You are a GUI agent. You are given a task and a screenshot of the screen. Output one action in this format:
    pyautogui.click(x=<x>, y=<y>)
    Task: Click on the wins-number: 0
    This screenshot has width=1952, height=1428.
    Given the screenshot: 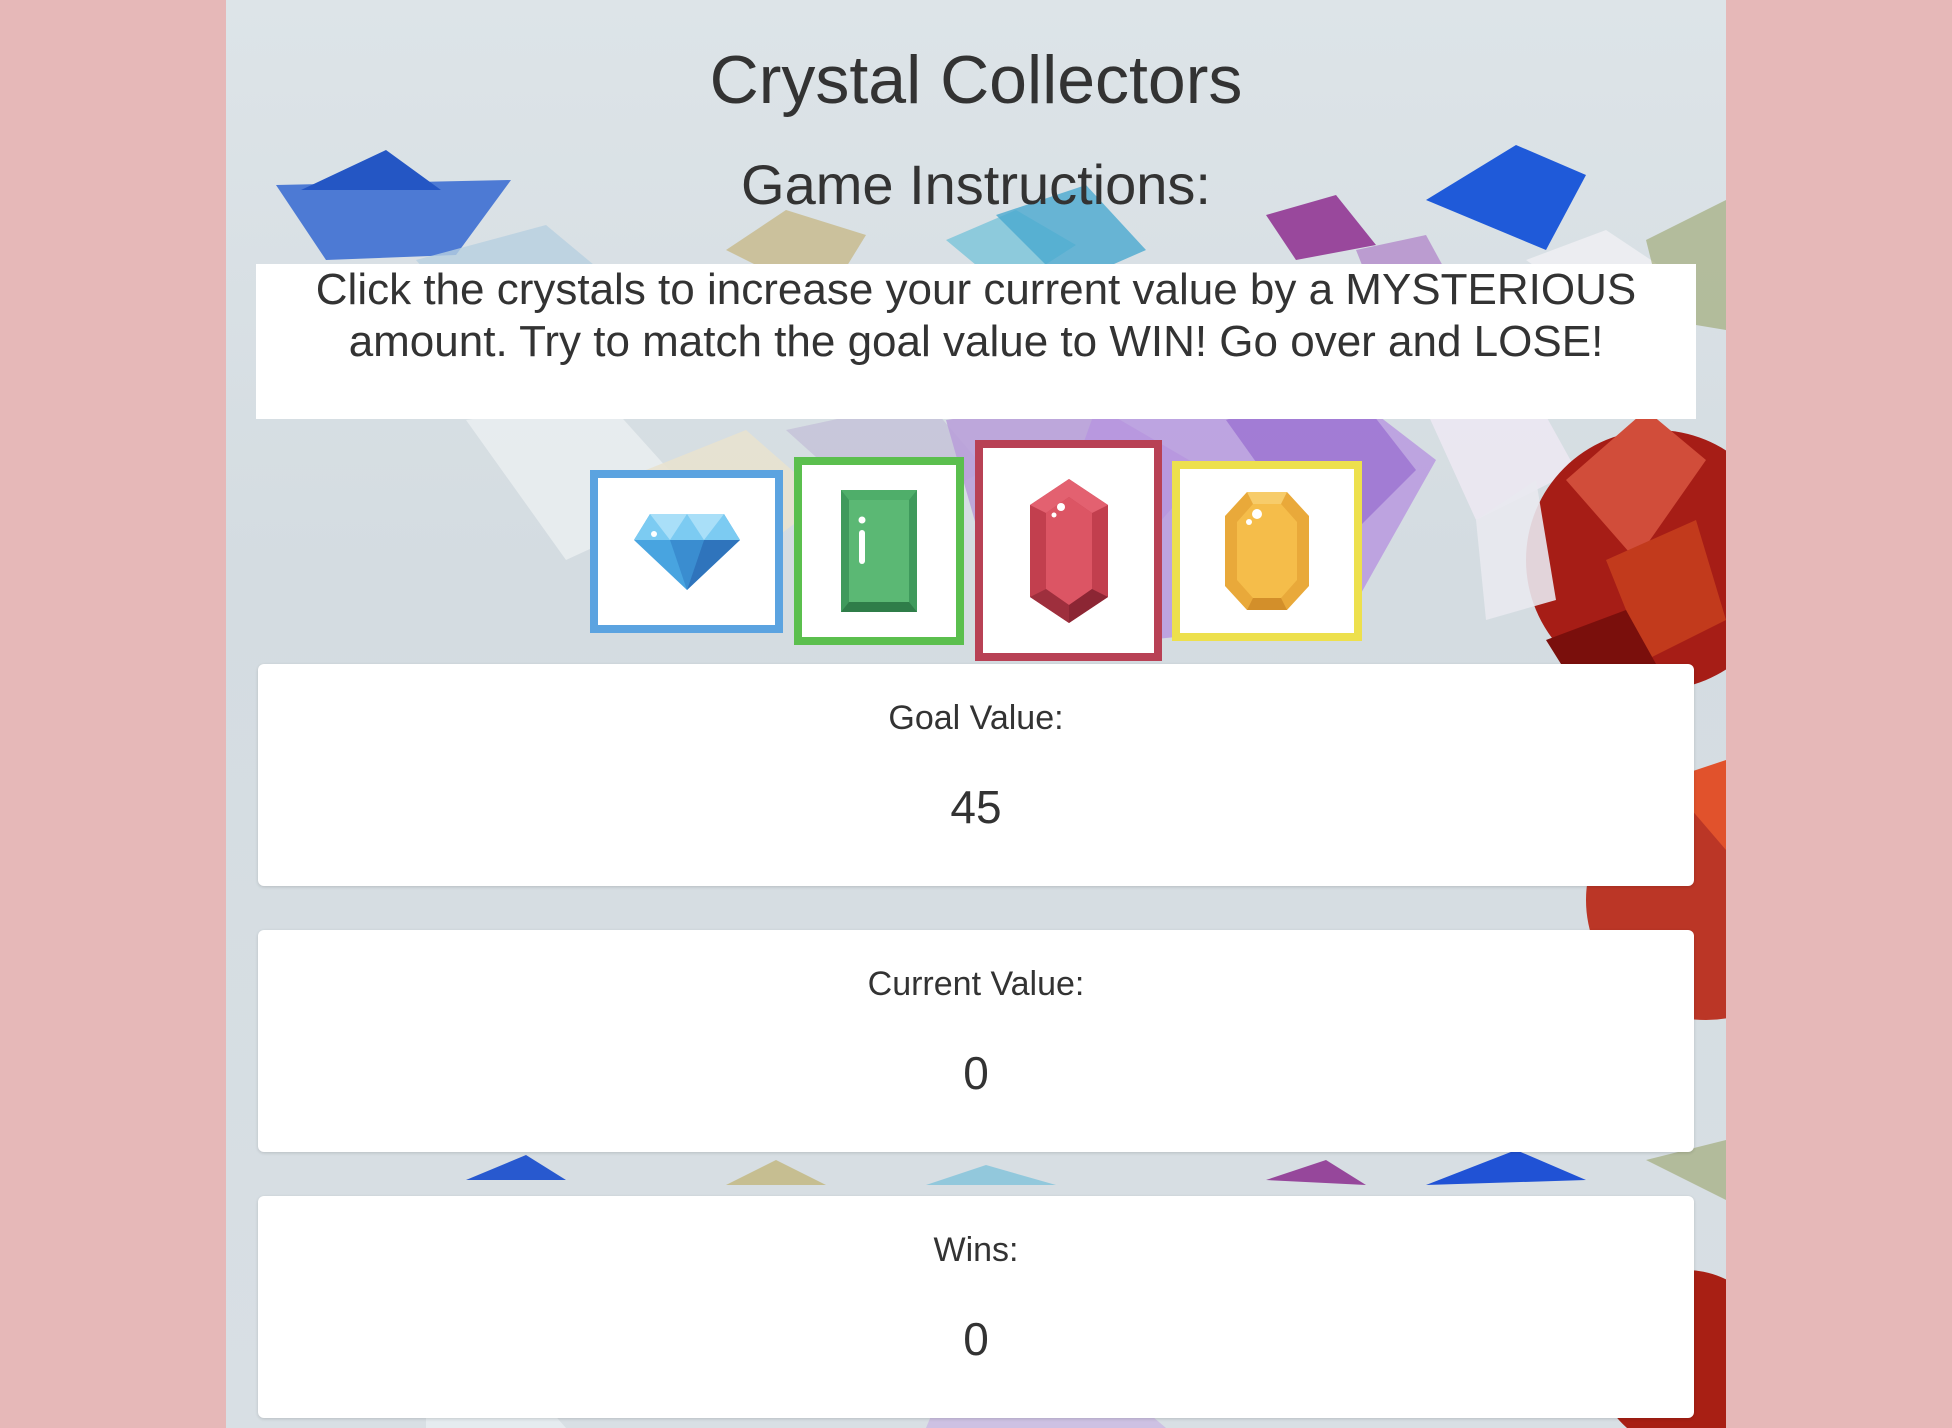 What is the action you would take?
    pyautogui.click(x=976, y=1339)
    